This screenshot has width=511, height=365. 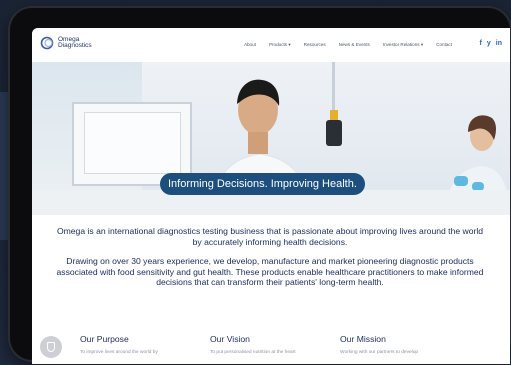 I want to click on twitter-icon: y, so click(x=489, y=43).